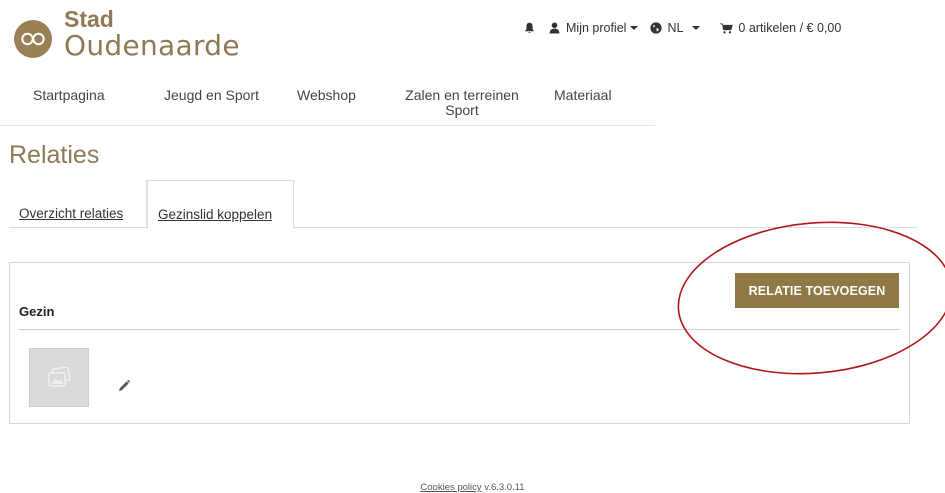  Describe the element at coordinates (33, 39) in the screenshot. I see `logo-glasses-icon` at that location.